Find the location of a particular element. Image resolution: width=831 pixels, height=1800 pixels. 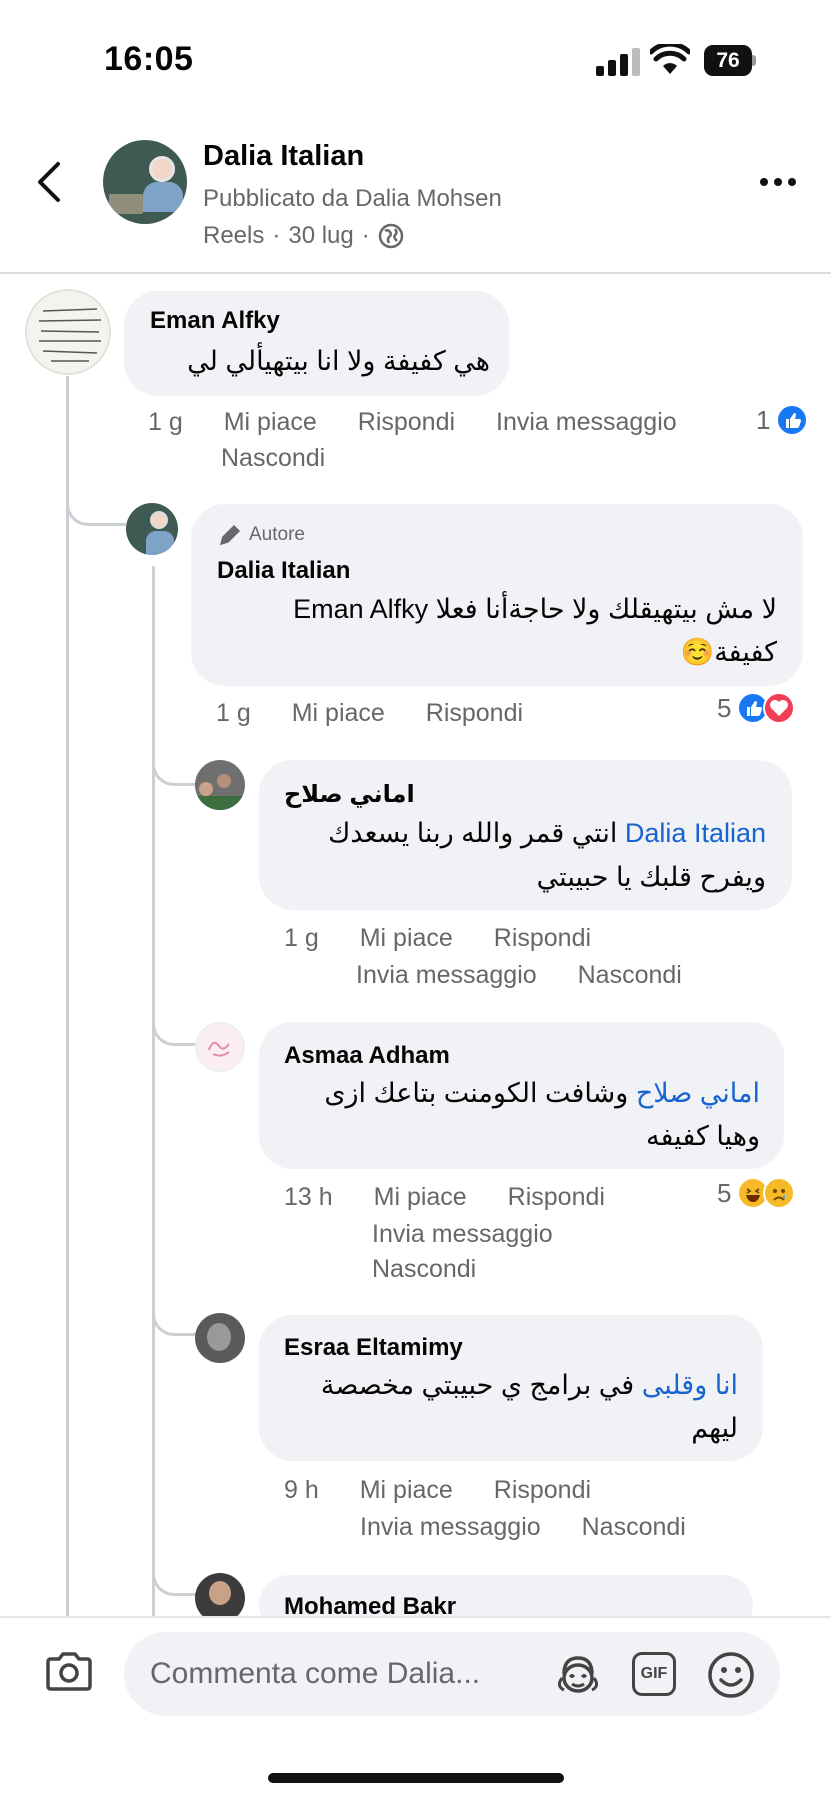

published-by: Pubblicato da Dalia Mohsen is located at coordinates (352, 198).